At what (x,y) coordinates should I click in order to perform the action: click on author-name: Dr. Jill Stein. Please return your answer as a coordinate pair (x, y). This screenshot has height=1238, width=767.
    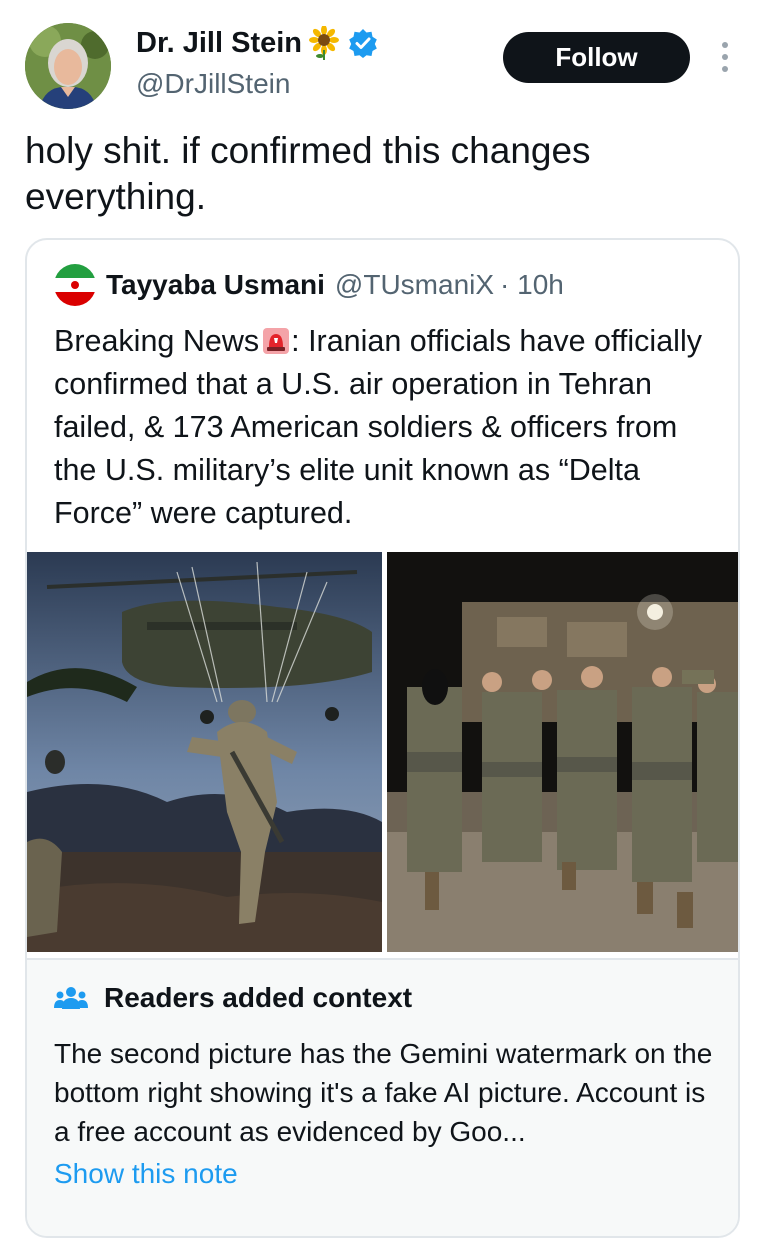
    Looking at the image, I should click on (257, 42).